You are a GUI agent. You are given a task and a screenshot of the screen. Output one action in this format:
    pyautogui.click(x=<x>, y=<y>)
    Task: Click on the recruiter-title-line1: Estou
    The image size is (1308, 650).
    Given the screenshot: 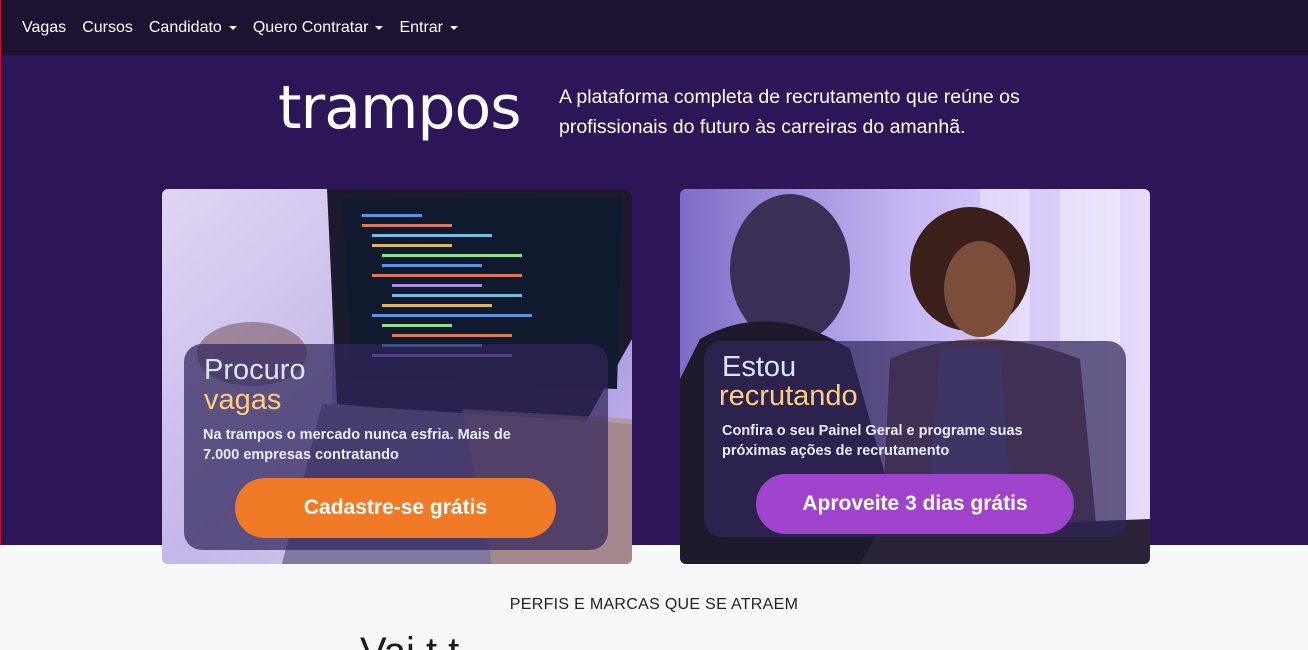 What is the action you would take?
    pyautogui.click(x=759, y=367)
    